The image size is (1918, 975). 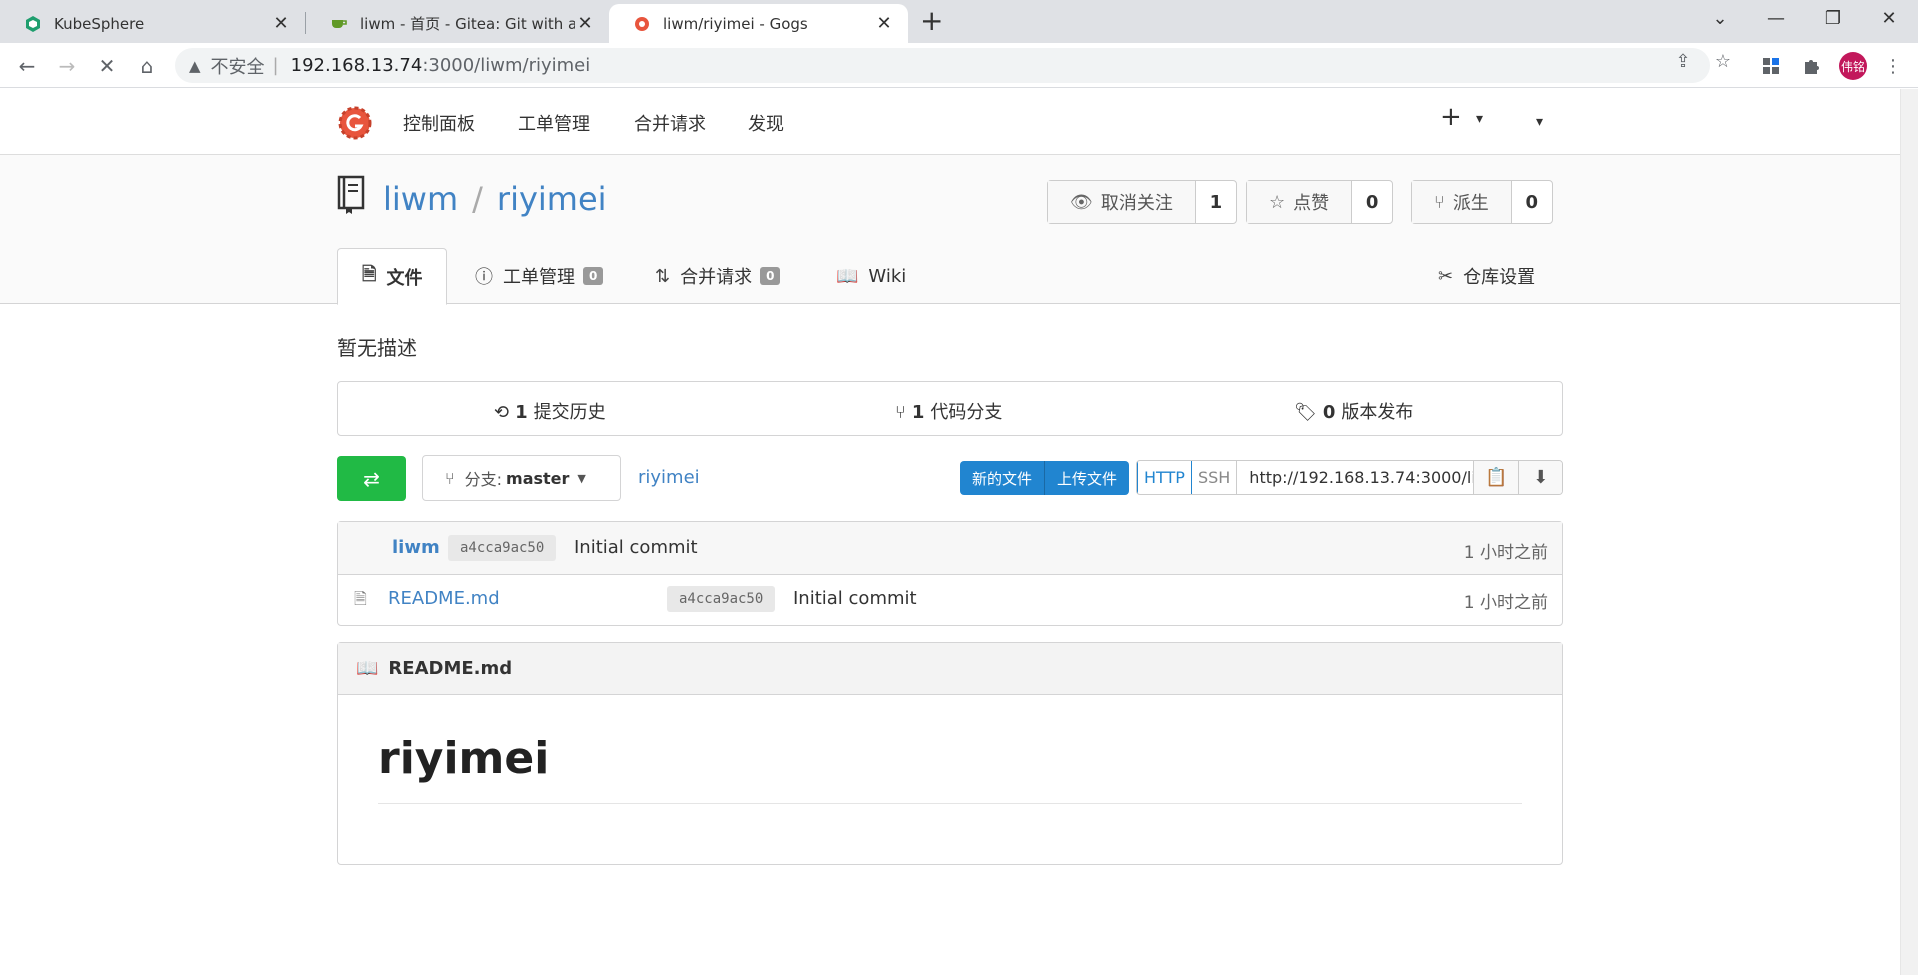 I want to click on branches-label: 代码分支, so click(x=966, y=412).